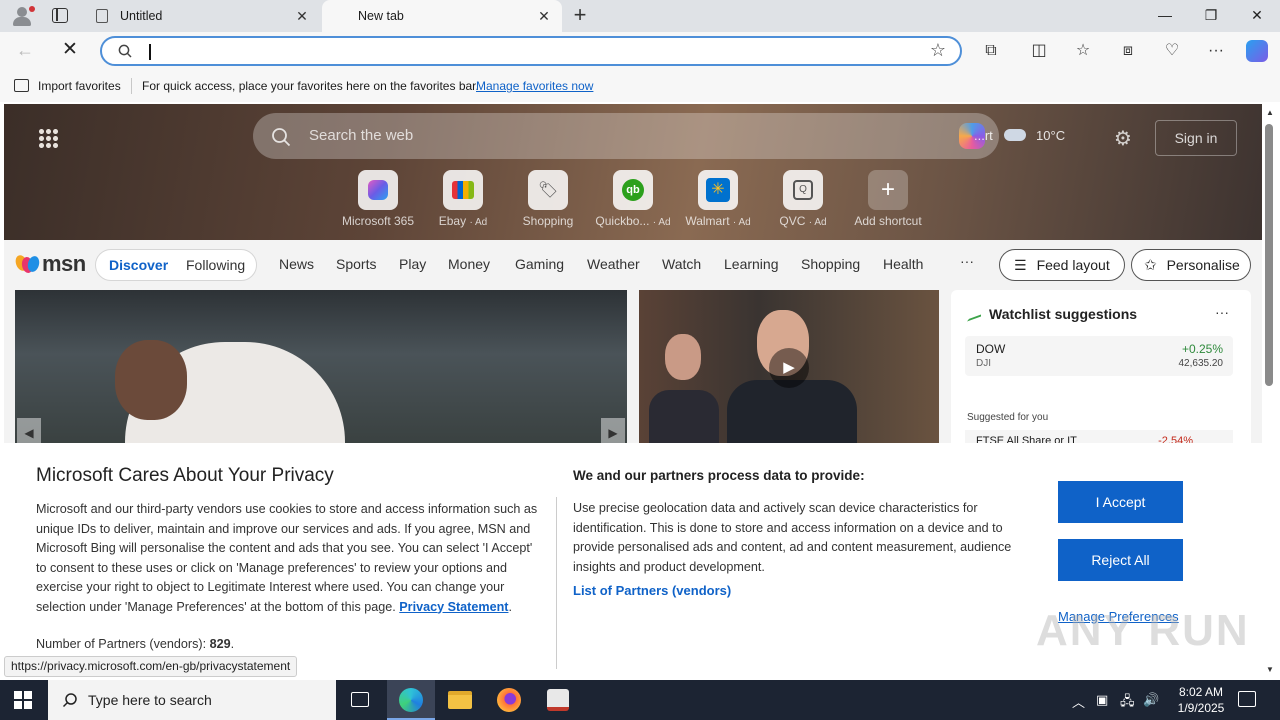  What do you see at coordinates (23, 700) in the screenshot?
I see `windows-start-icon` at bounding box center [23, 700].